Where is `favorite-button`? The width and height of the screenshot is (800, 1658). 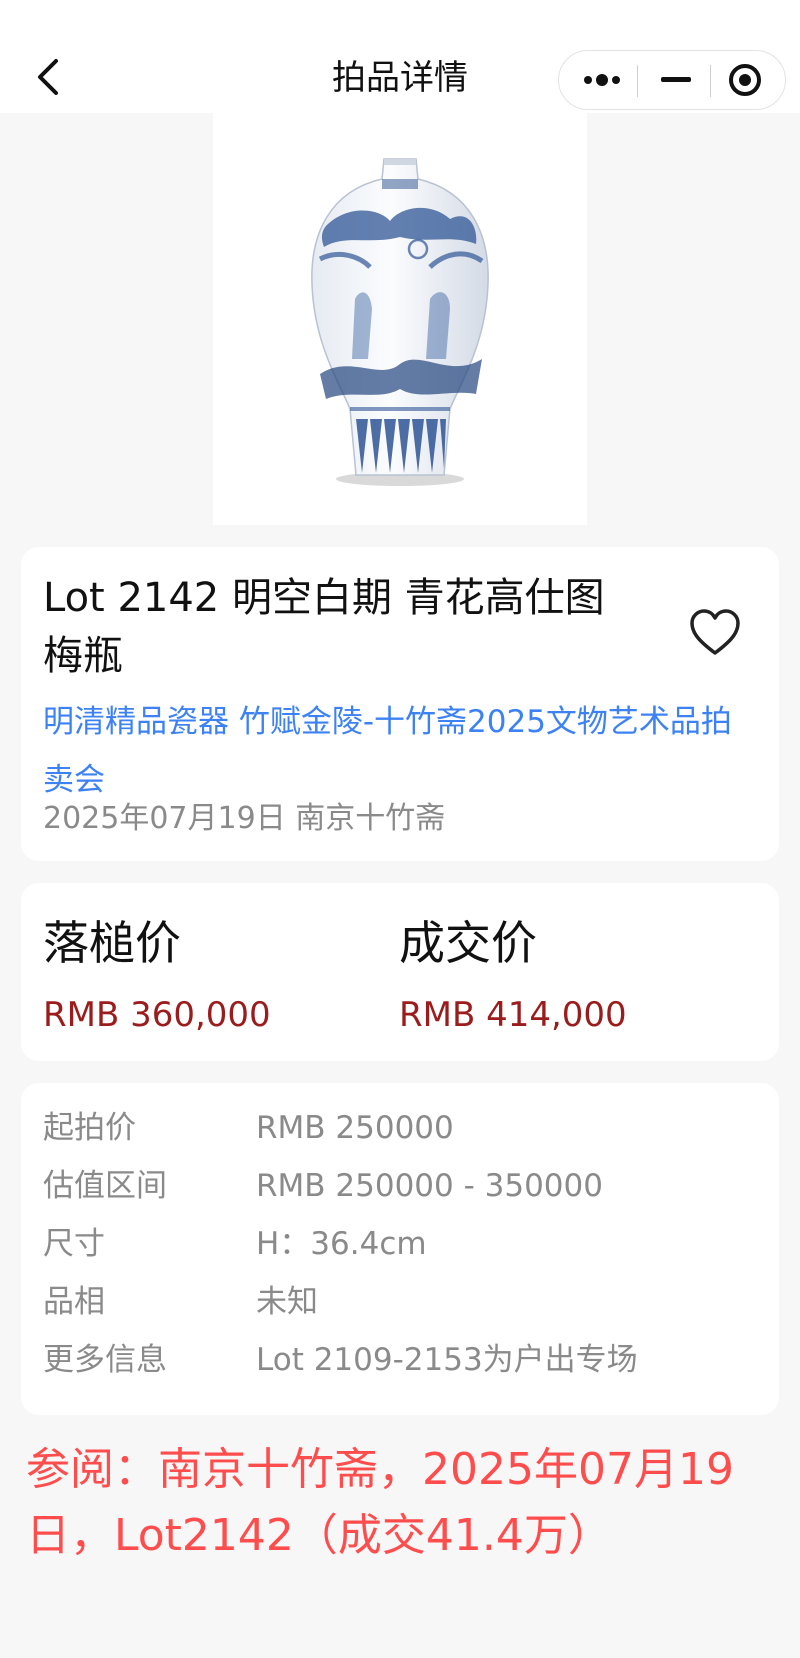
favorite-button is located at coordinates (715, 633).